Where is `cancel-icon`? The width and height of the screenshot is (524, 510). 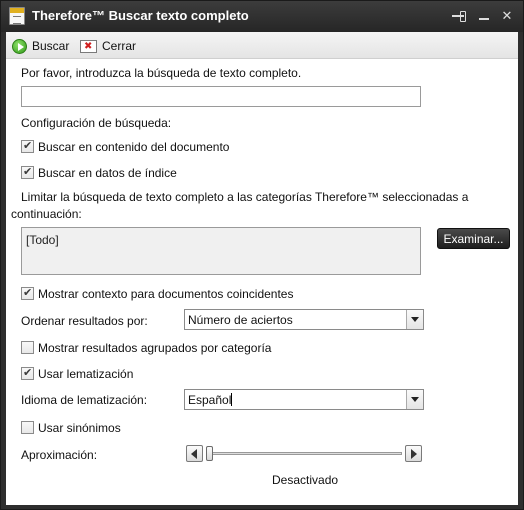
cancel-icon is located at coordinates (88, 46).